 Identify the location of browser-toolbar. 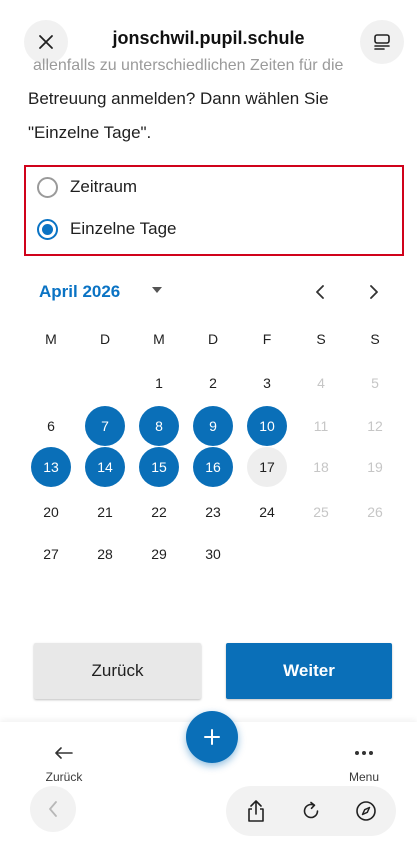
(311, 811).